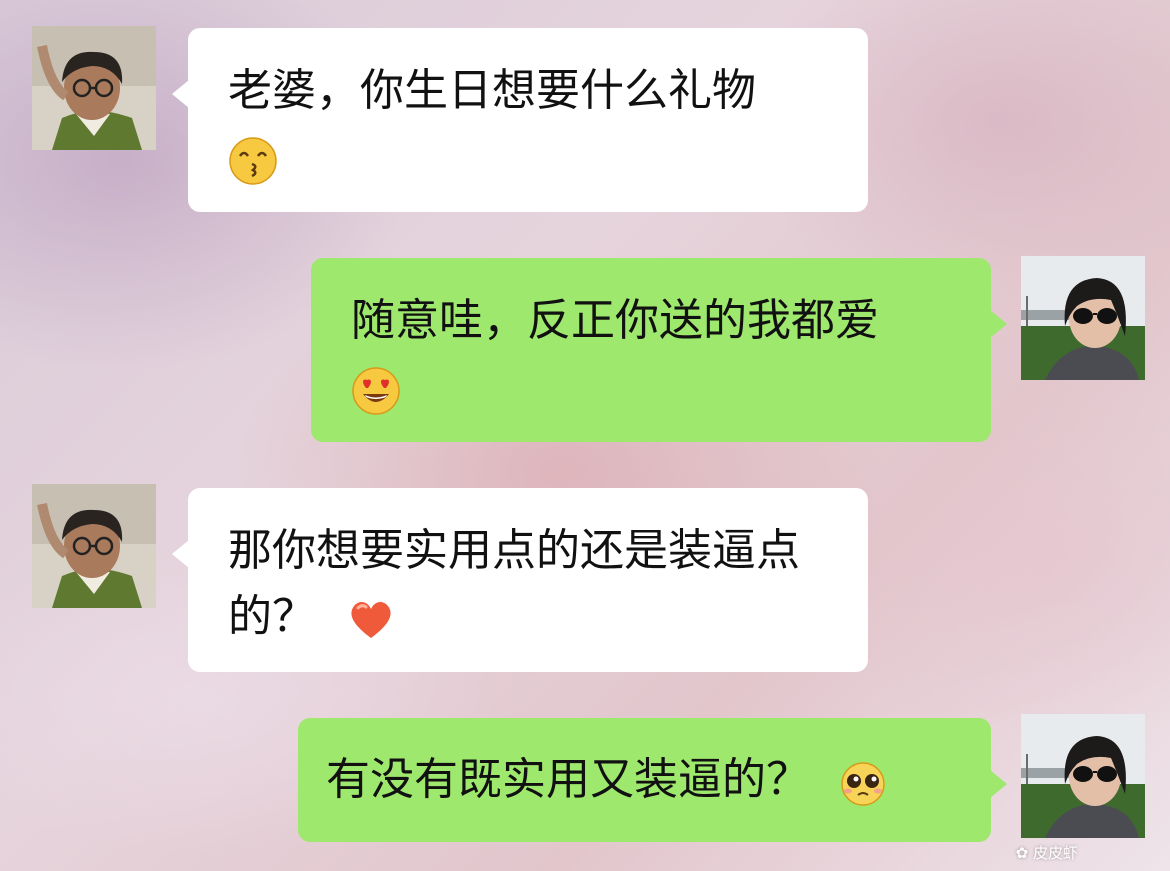 The width and height of the screenshot is (1170, 871). What do you see at coordinates (863, 782) in the screenshot?
I see `pleading-face-icon` at bounding box center [863, 782].